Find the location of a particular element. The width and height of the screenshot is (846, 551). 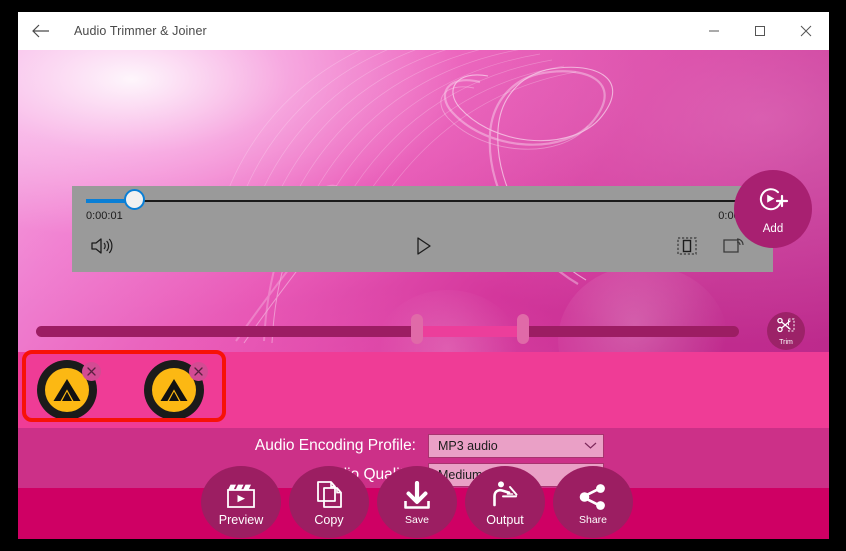

close-button is located at coordinates (806, 31).